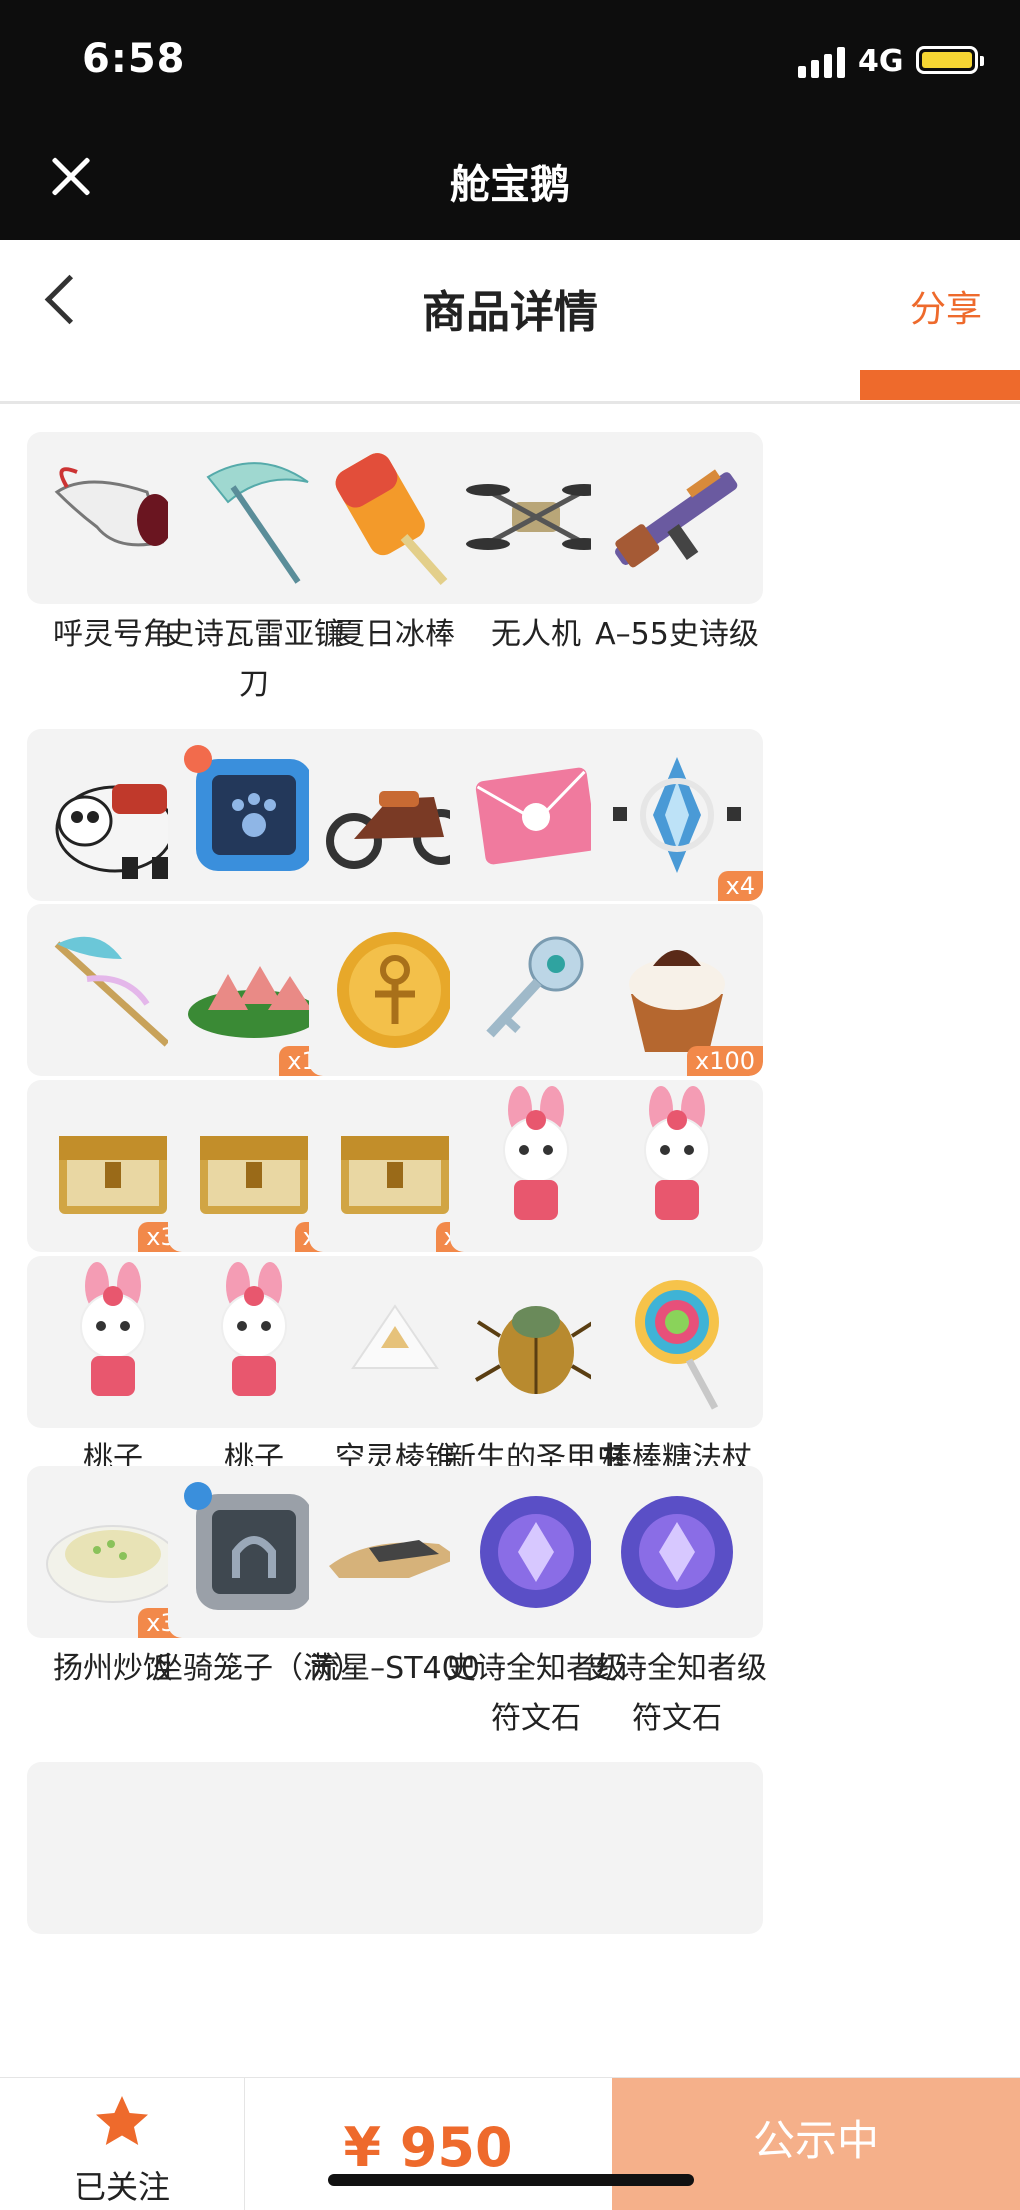 The height and width of the screenshot is (2210, 1020). I want to click on app-title: 舱宝鹅, so click(510, 185).